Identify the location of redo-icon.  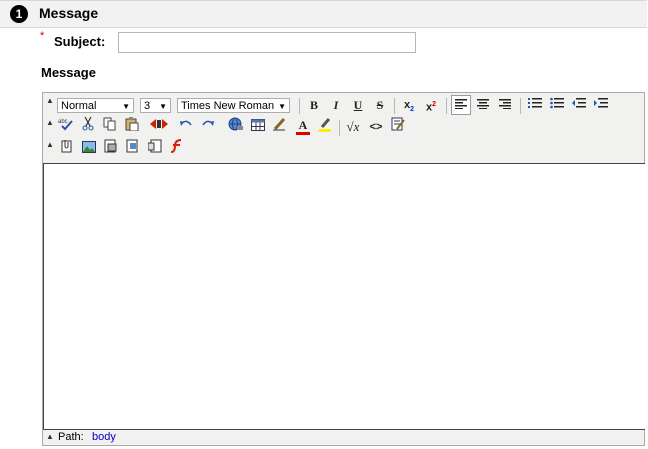
(208, 123).